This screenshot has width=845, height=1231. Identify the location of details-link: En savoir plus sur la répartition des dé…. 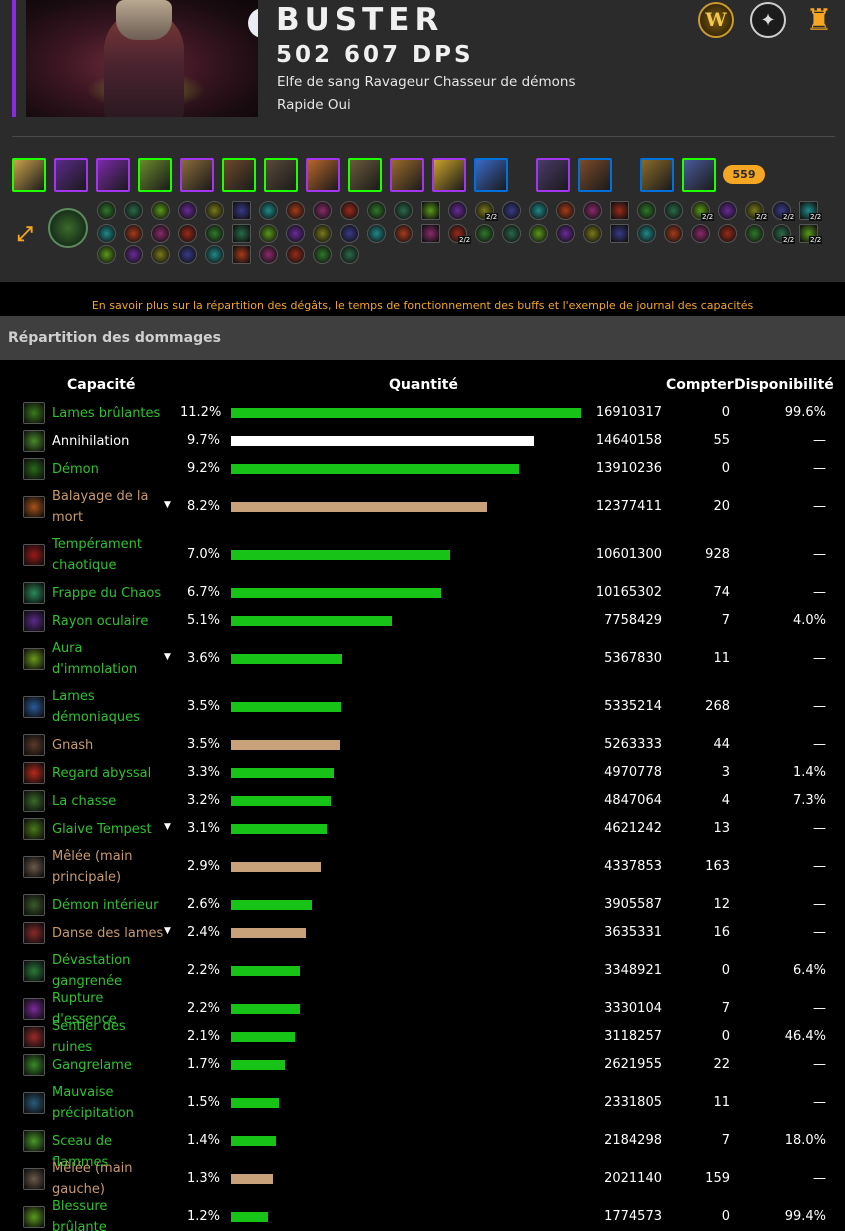
(422, 305).